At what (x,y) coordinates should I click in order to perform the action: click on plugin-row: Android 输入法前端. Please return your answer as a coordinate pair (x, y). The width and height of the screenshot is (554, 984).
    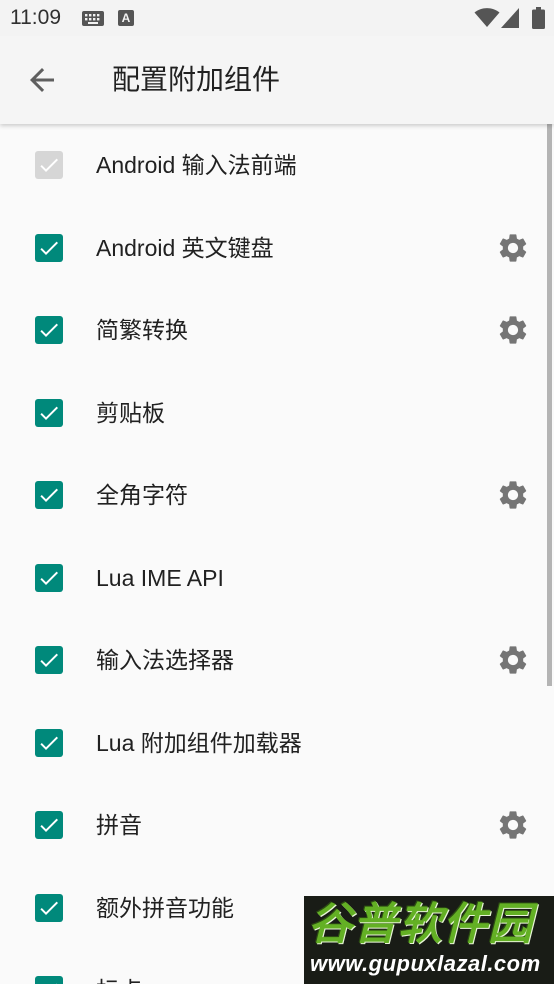
    Looking at the image, I should click on (277, 165).